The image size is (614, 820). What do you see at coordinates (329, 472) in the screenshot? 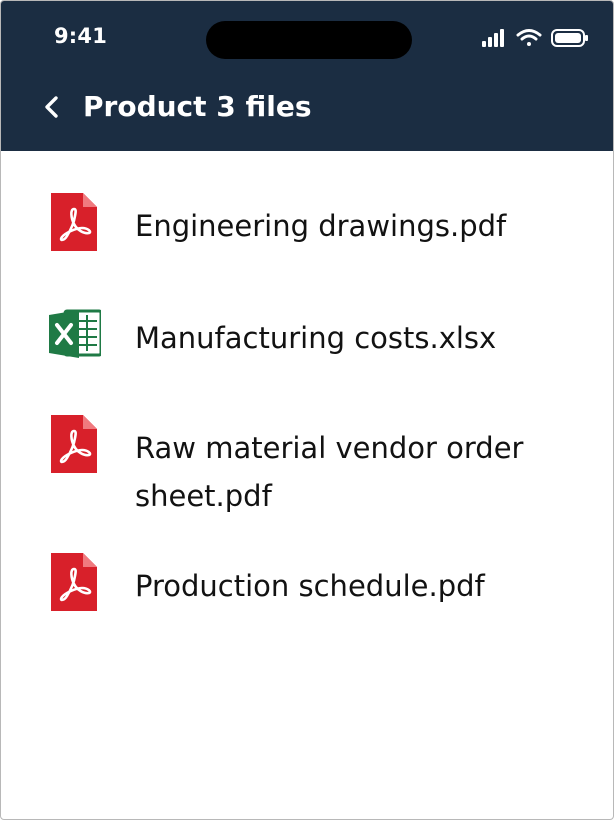
I see `file-name: Raw material vendor order sheet.pdf` at bounding box center [329, 472].